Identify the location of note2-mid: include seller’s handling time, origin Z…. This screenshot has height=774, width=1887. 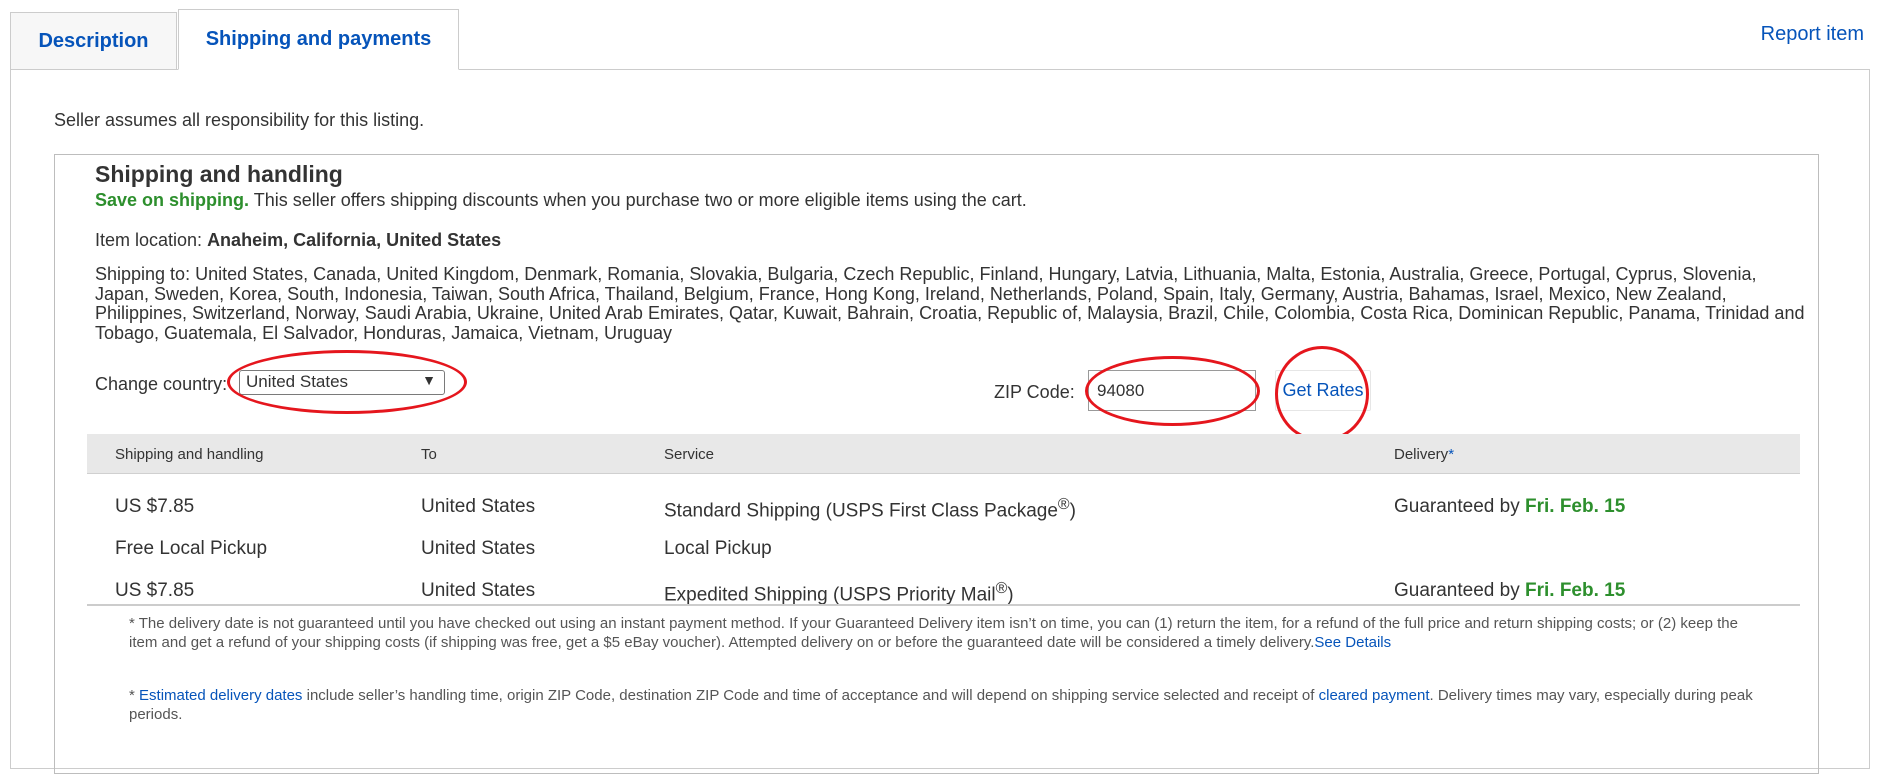
(810, 695).